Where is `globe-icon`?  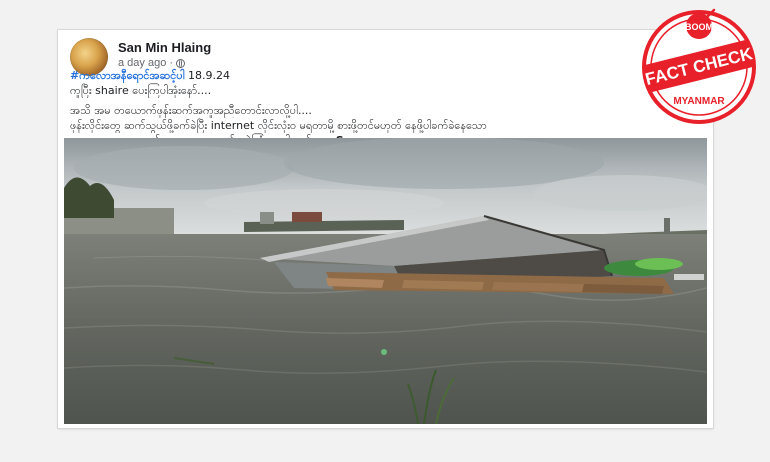 globe-icon is located at coordinates (180, 63).